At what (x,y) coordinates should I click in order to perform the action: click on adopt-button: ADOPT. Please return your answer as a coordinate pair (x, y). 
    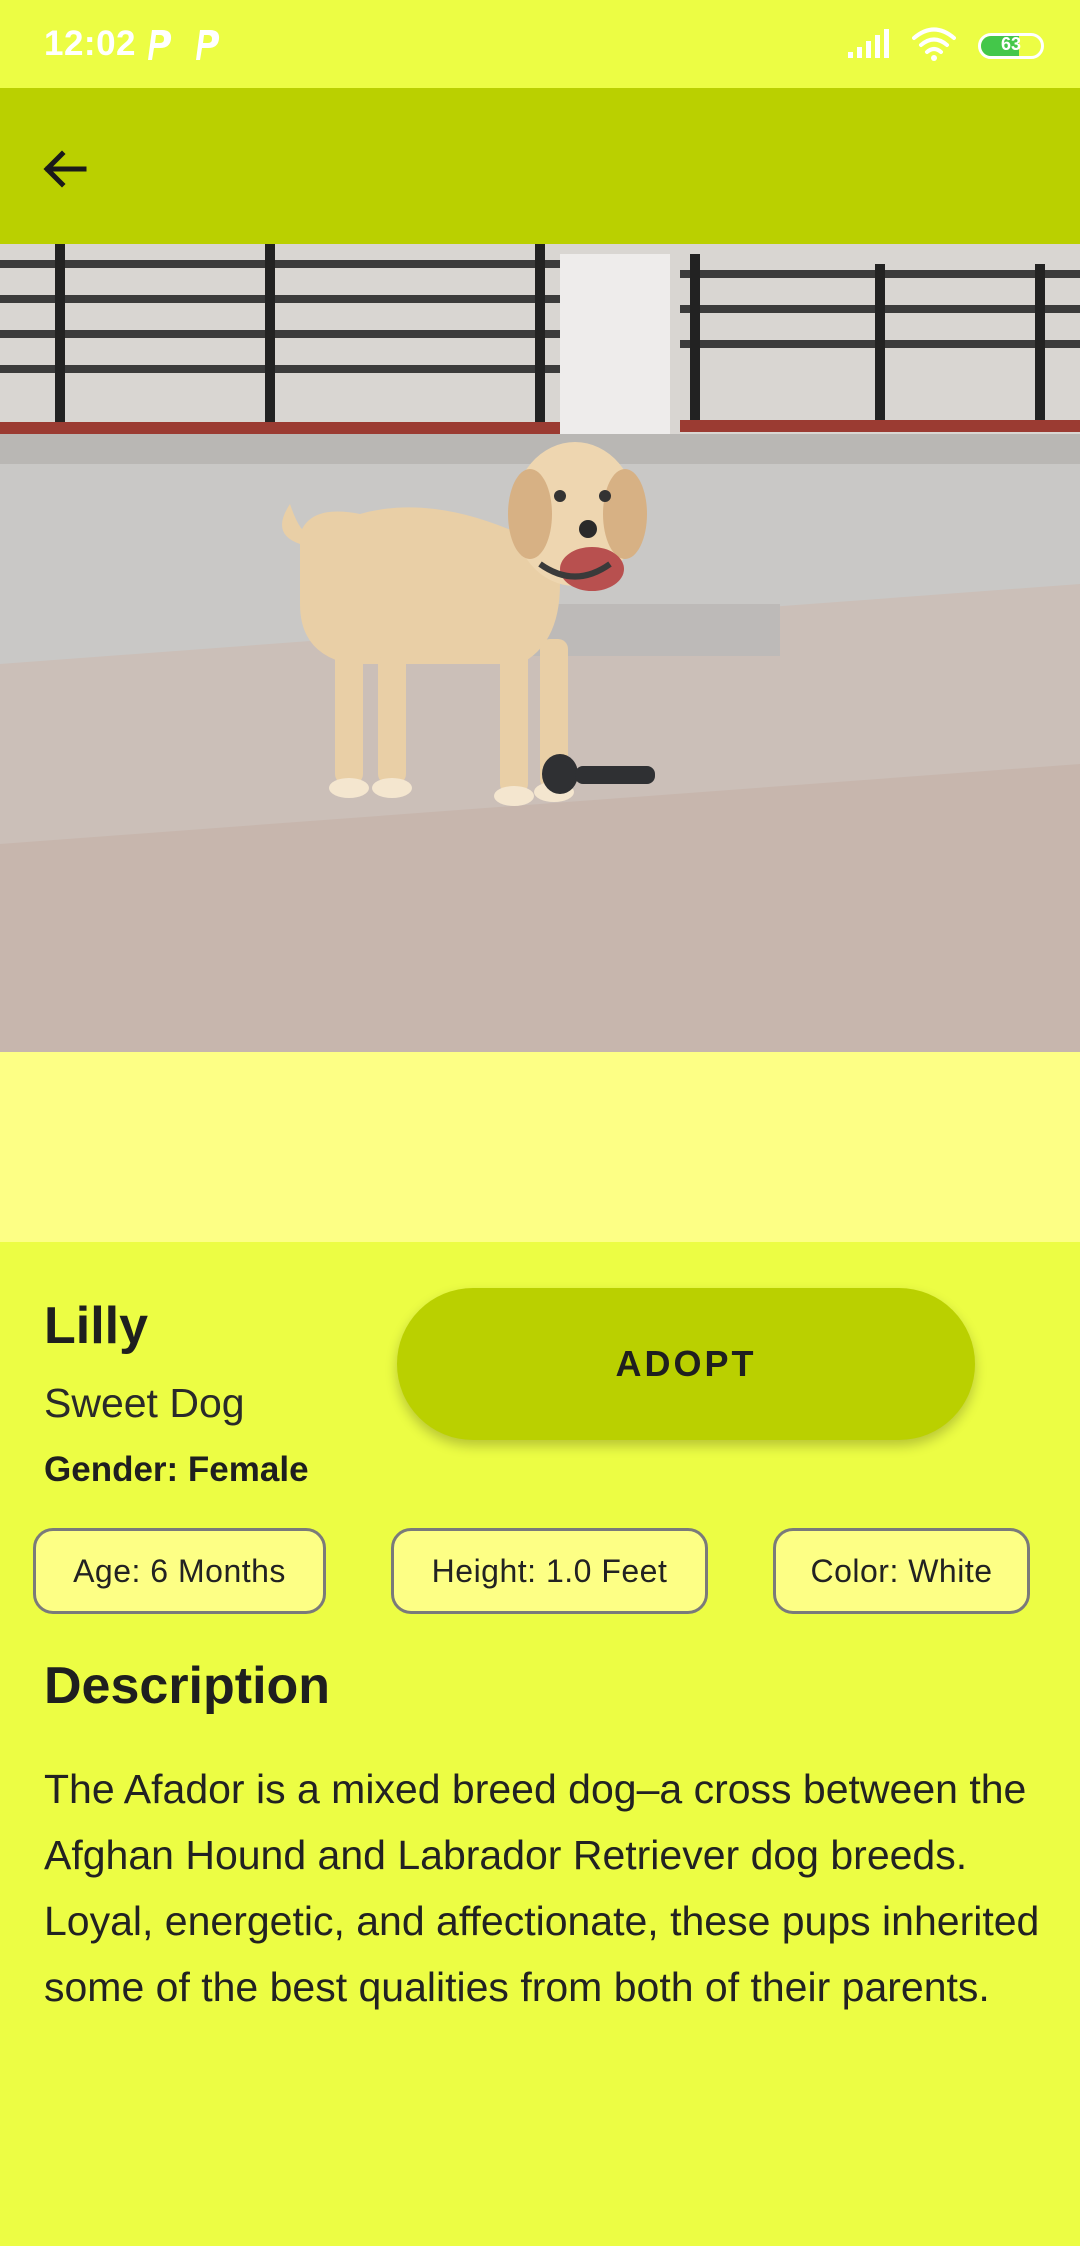
    Looking at the image, I should click on (686, 1364).